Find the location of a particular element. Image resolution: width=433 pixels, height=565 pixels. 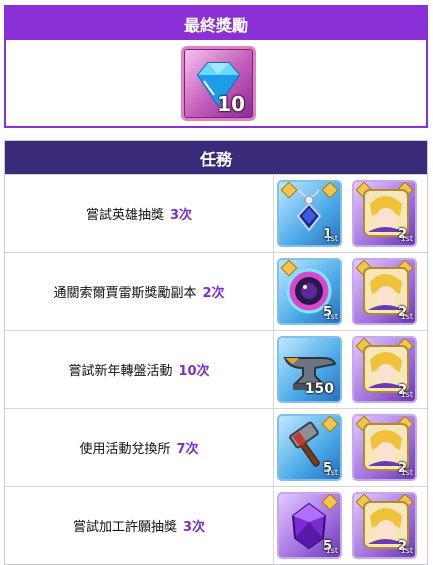

mission-row: 通關索爾賈雷斯獎勵副本 2次 5 1st 2 1st is located at coordinates (216, 291).